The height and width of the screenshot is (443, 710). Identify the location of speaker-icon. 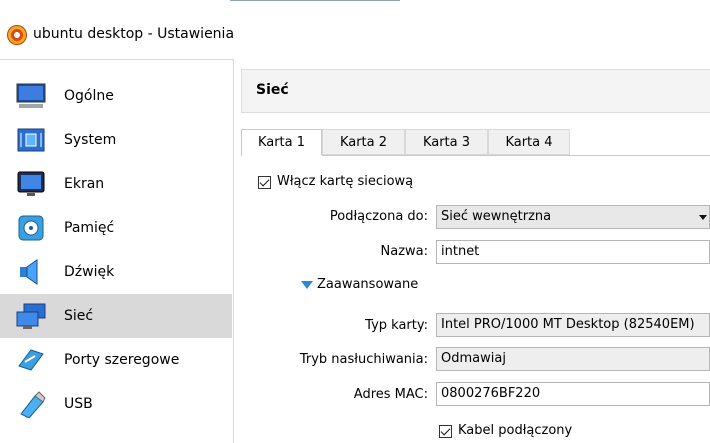
(29, 272).